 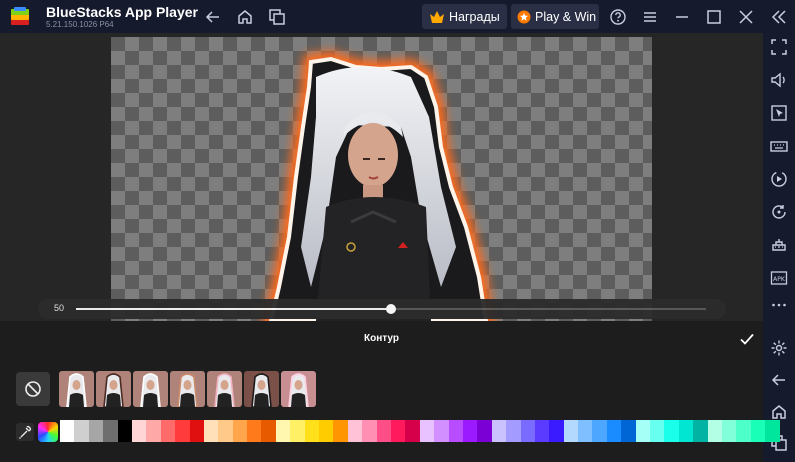 I want to click on play-win-button: Play & Win, so click(x=555, y=16).